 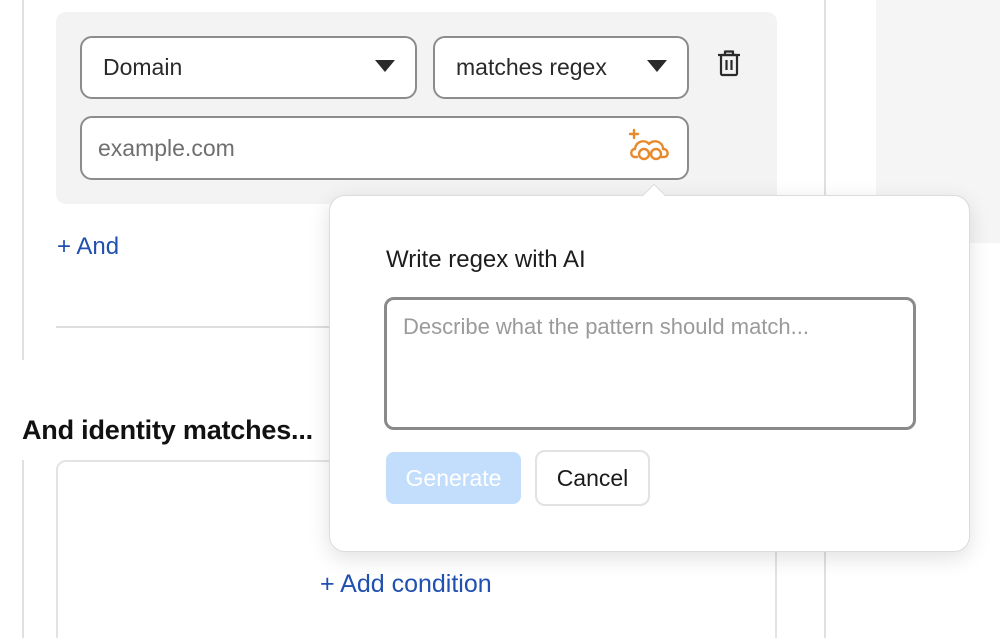 I want to click on field-select: Domain, so click(x=248, y=67).